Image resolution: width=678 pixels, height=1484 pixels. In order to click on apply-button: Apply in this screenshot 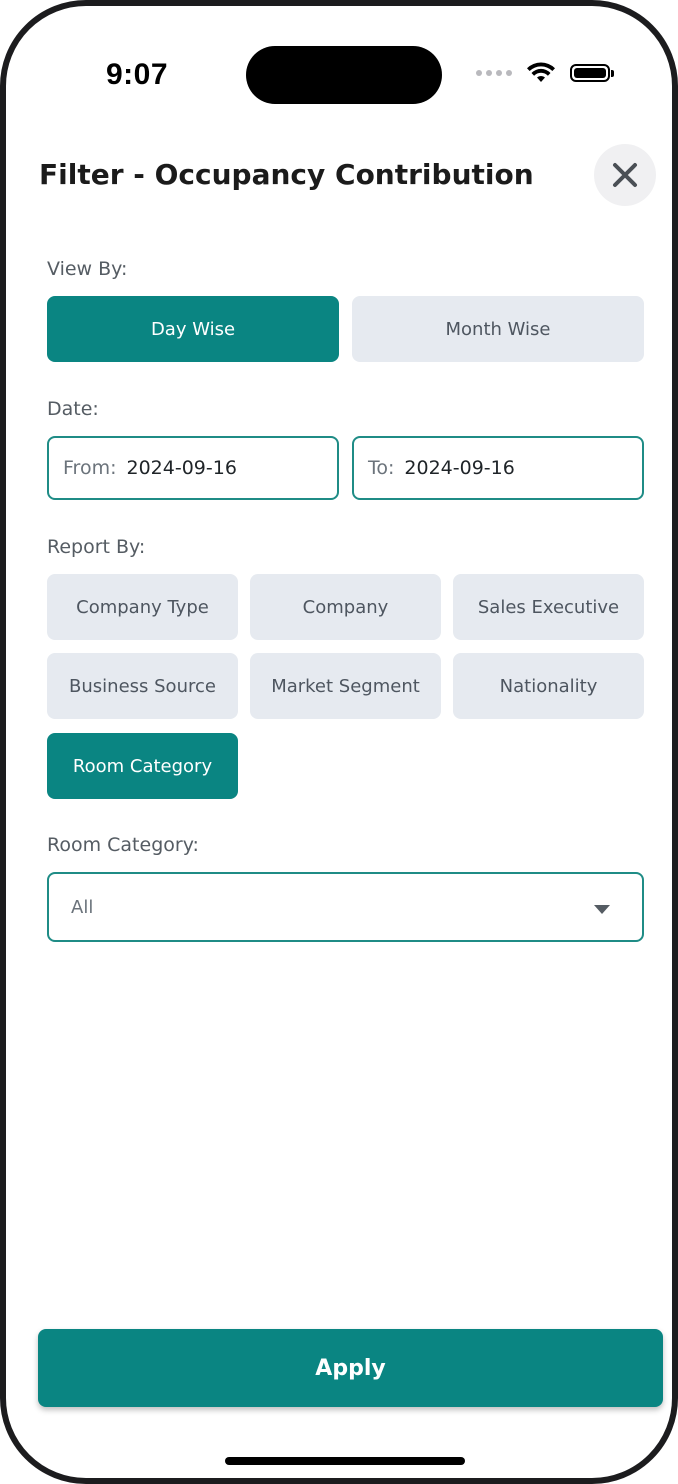, I will do `click(350, 1368)`.